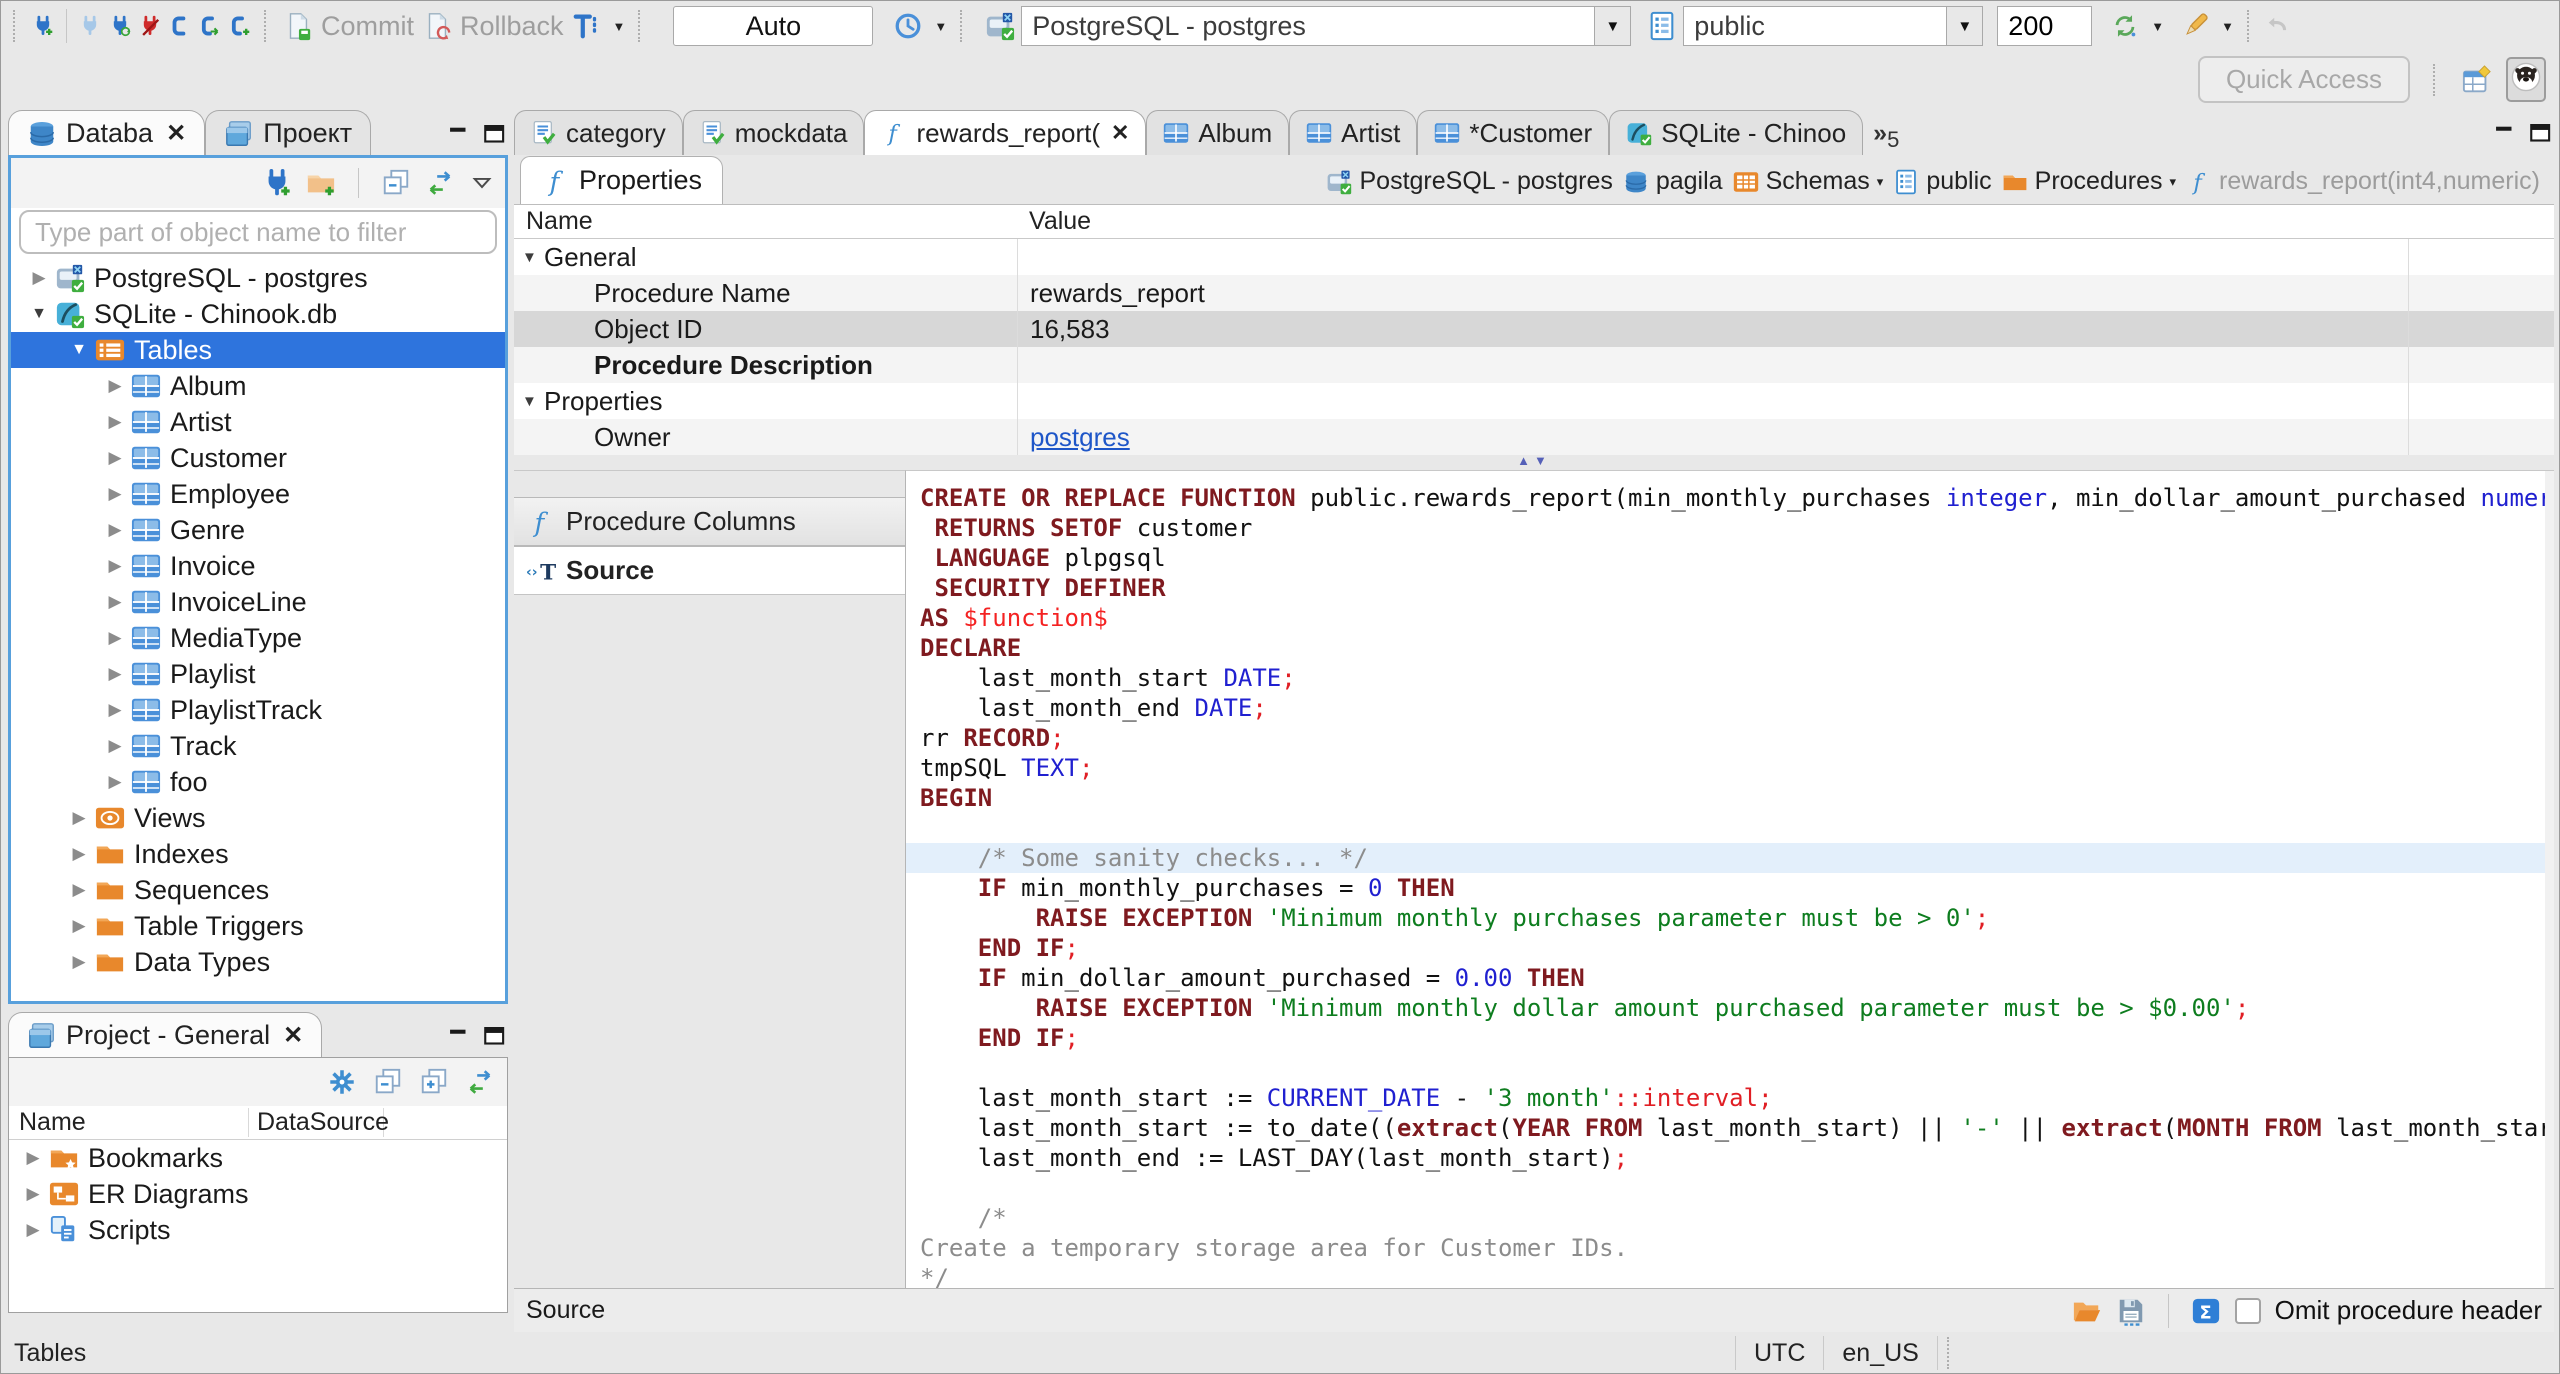 The image size is (2560, 1374). What do you see at coordinates (1780, 1353) in the screenshot?
I see `timezone-indicator: UTC` at bounding box center [1780, 1353].